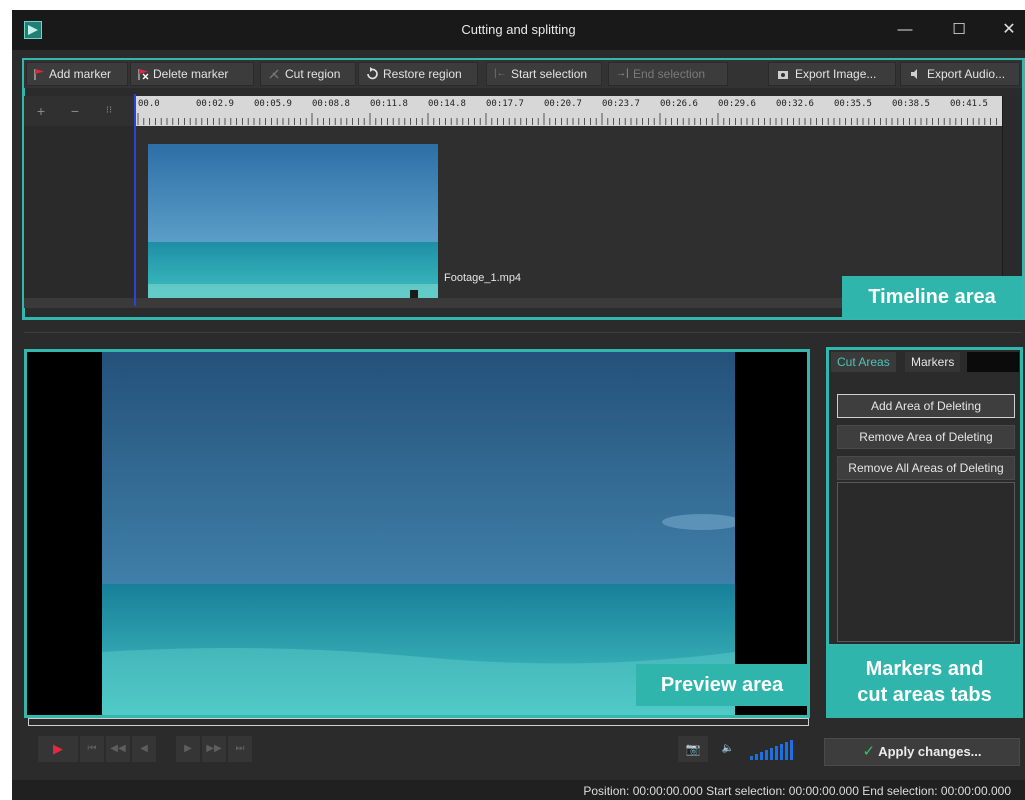 This screenshot has width=1025, height=800. Describe the element at coordinates (924, 695) in the screenshot. I see `markers-tabs-callout-line2: cut areas tabs` at that location.